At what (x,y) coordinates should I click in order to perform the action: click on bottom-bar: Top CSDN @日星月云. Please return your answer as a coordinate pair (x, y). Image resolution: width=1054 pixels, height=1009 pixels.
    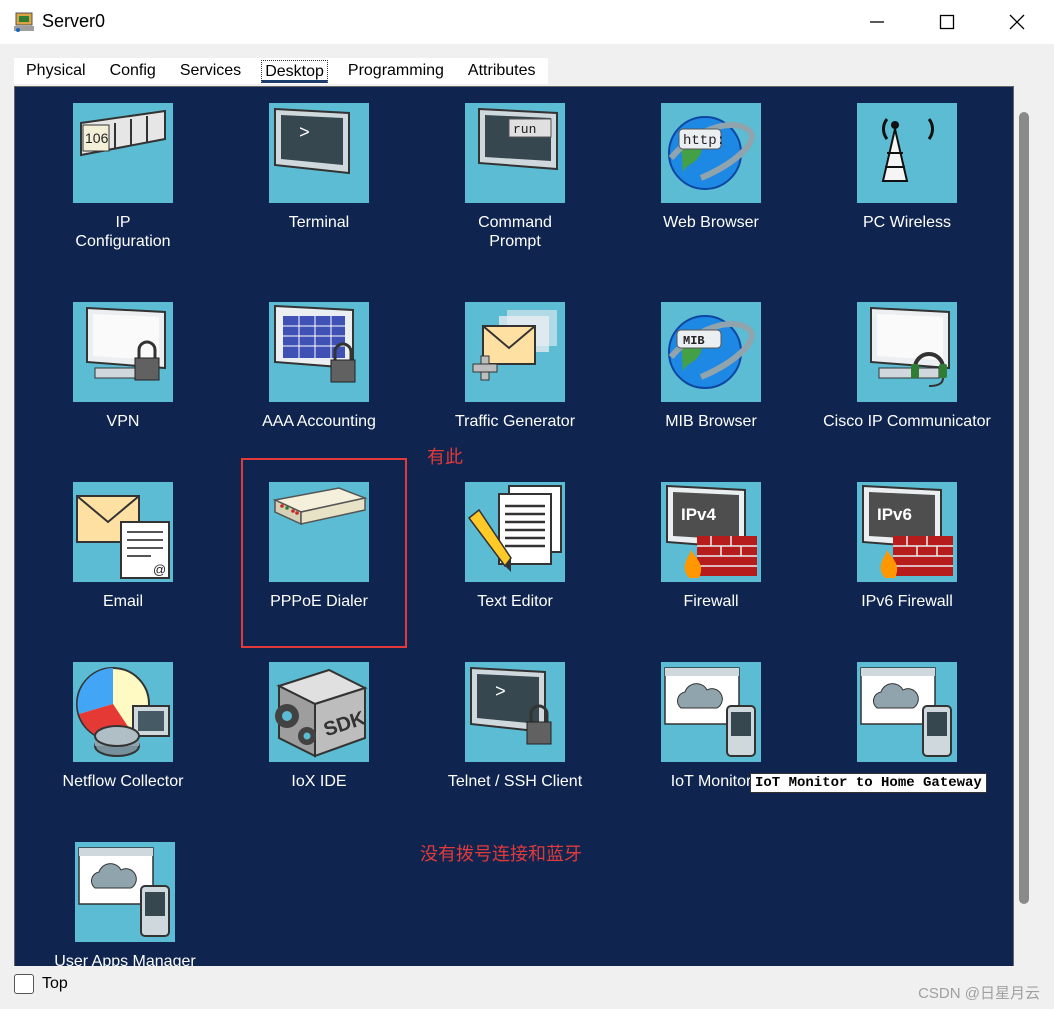
    Looking at the image, I should click on (527, 987).